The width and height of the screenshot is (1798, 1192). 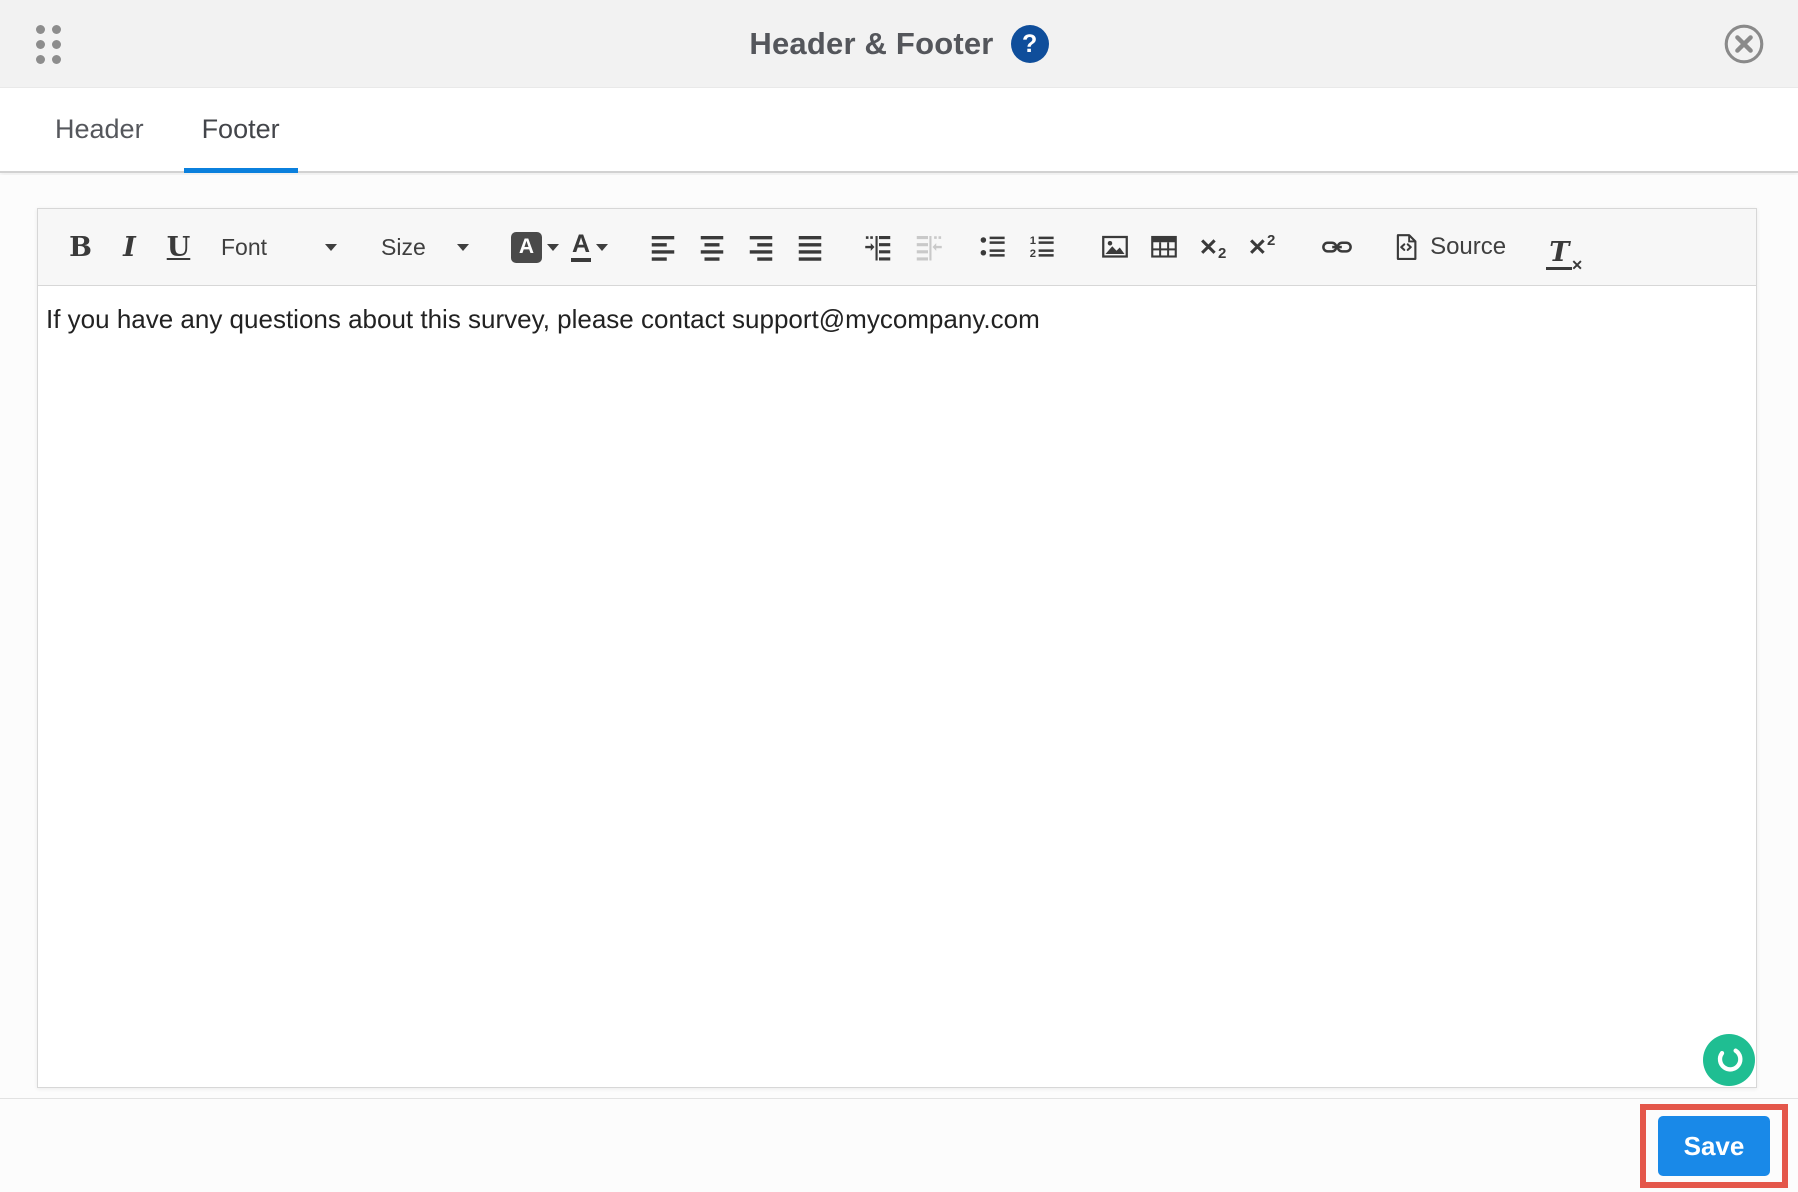 What do you see at coordinates (871, 43) in the screenshot?
I see `modal-title: Header & Footer` at bounding box center [871, 43].